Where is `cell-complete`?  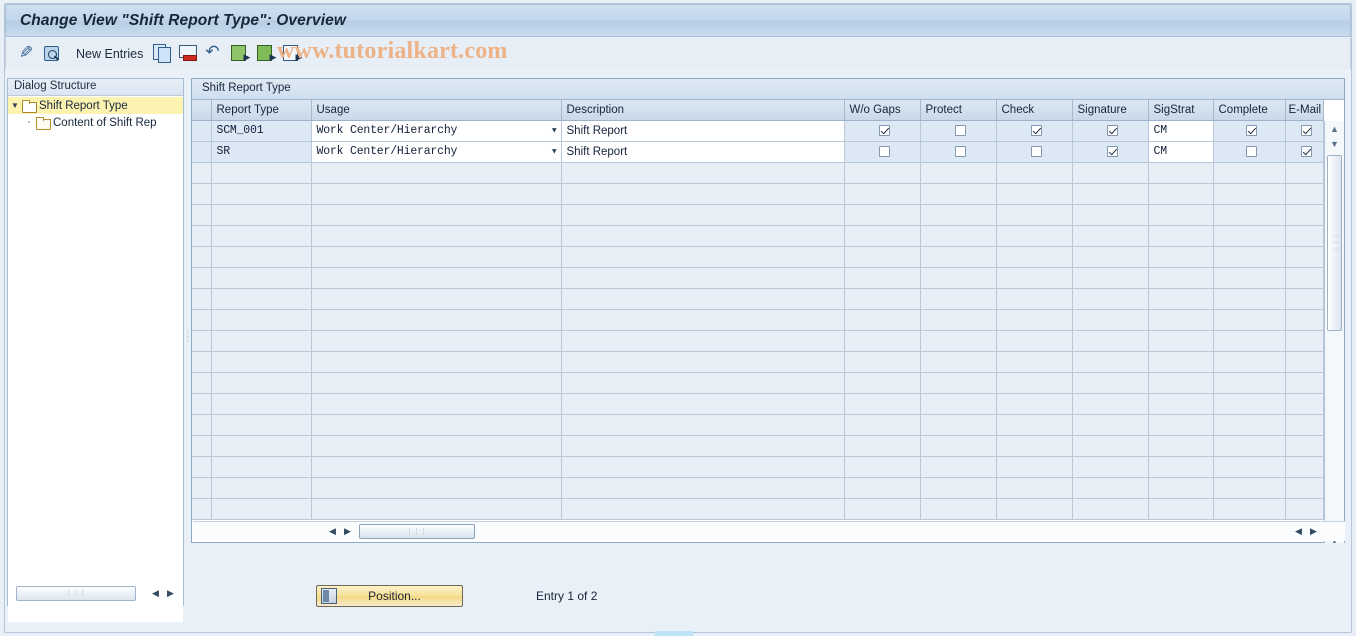 cell-complete is located at coordinates (1249, 131).